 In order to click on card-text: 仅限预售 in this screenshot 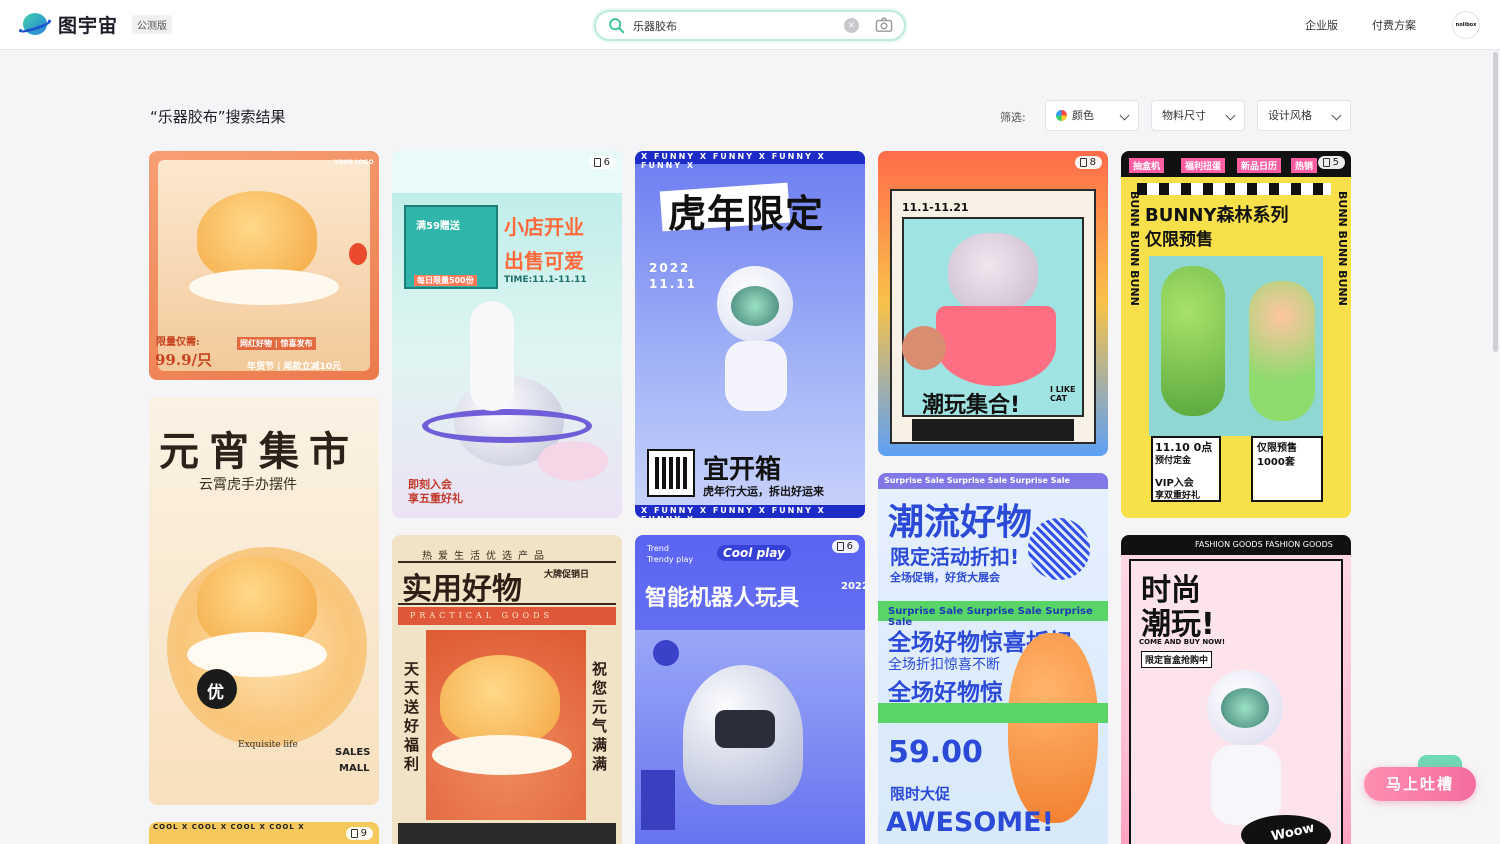, I will do `click(1277, 448)`.